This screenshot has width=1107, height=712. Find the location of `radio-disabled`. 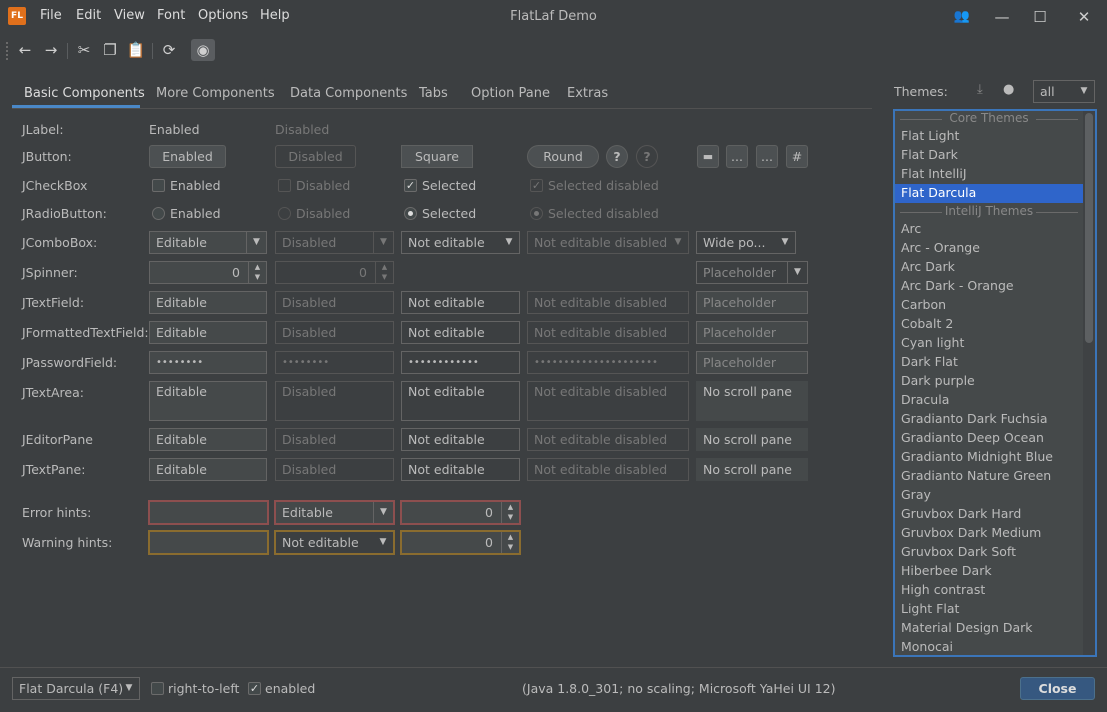

radio-disabled is located at coordinates (284, 213).